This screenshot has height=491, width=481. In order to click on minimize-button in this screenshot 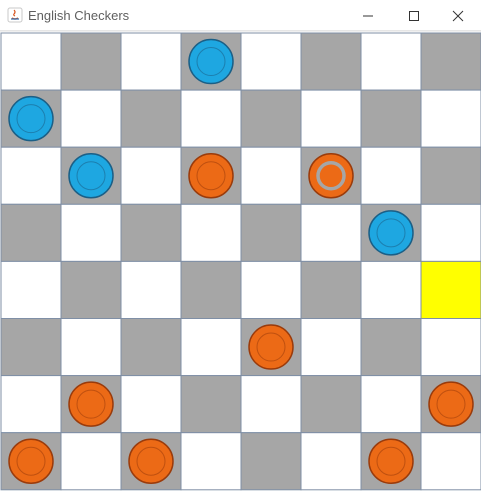, I will do `click(368, 15)`.